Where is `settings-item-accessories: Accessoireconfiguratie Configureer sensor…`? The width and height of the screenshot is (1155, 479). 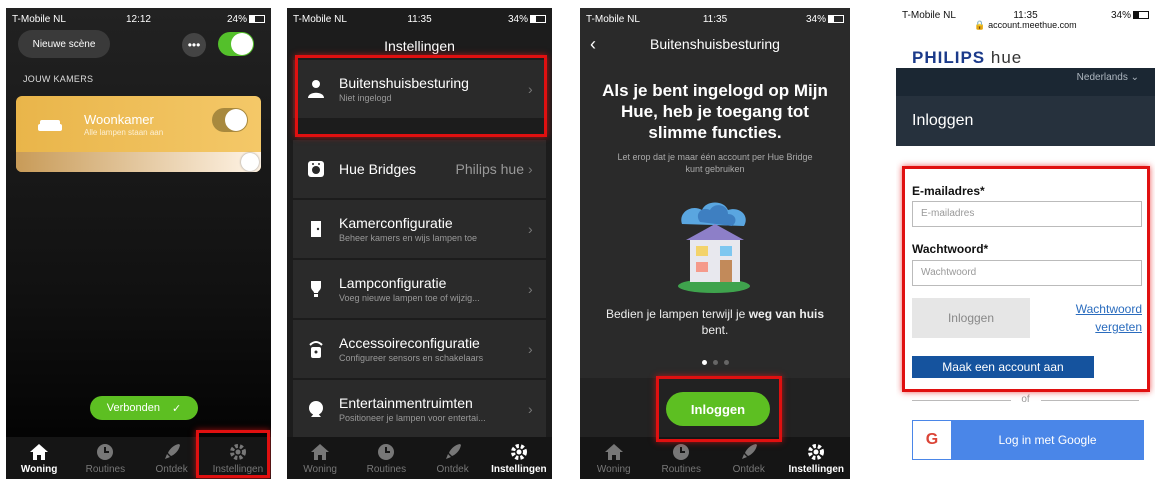 settings-item-accessories: Accessoireconfiguratie Configureer sensor… is located at coordinates (419, 349).